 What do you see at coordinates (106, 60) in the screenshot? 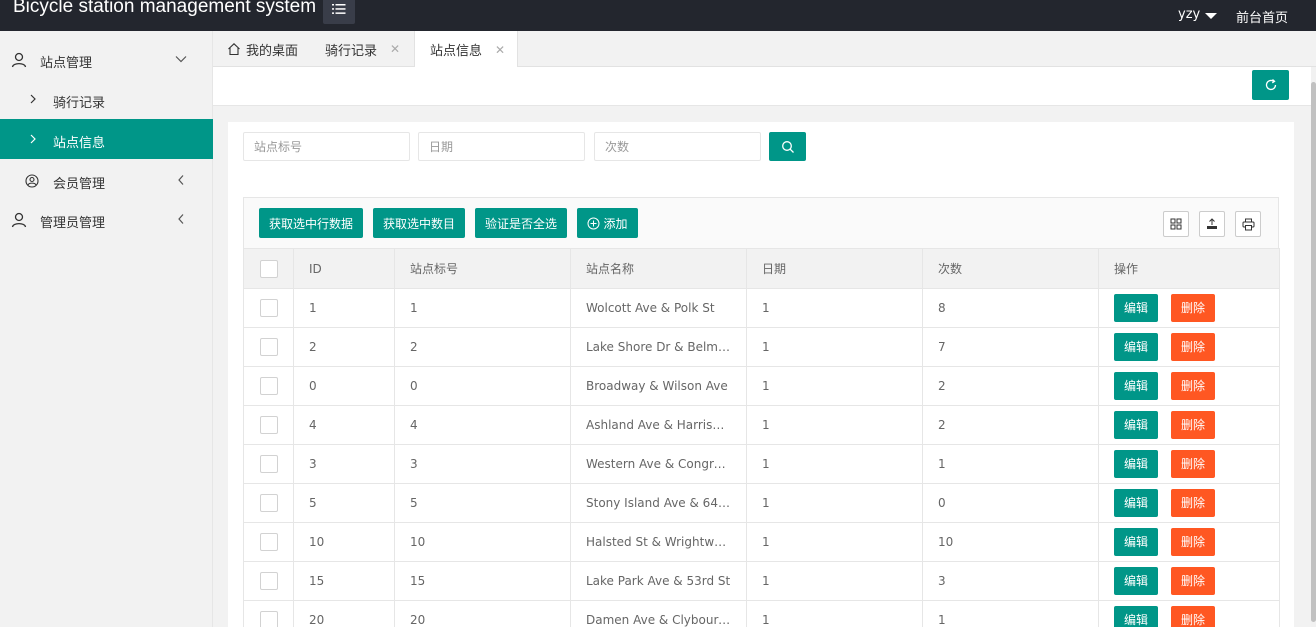
I see `sidebar-item-station-management: 站点管理` at bounding box center [106, 60].